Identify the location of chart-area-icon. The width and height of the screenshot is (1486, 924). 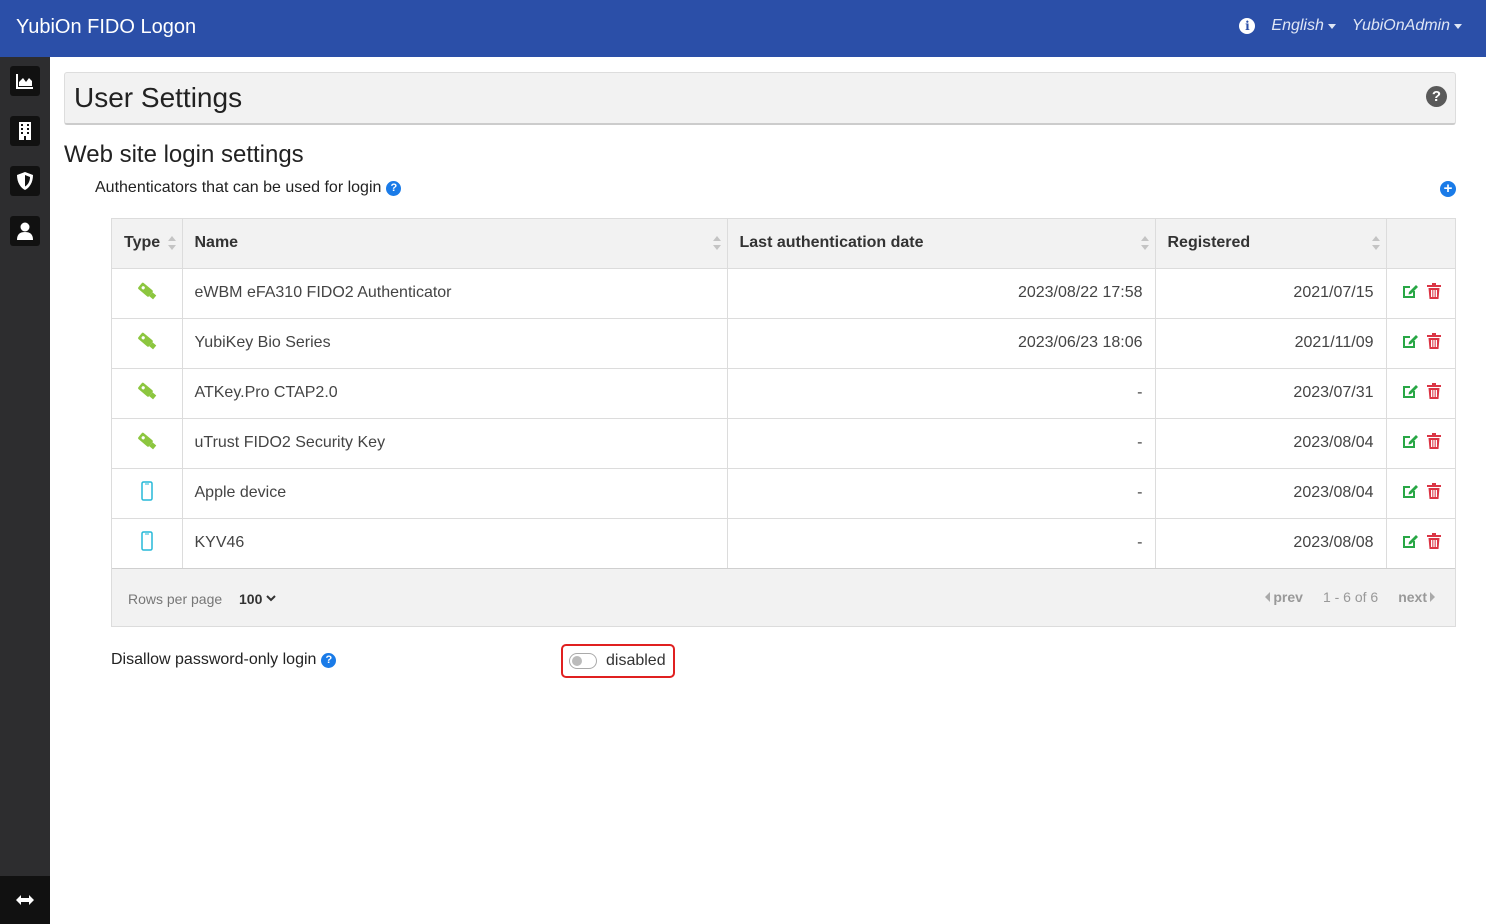
(24, 81).